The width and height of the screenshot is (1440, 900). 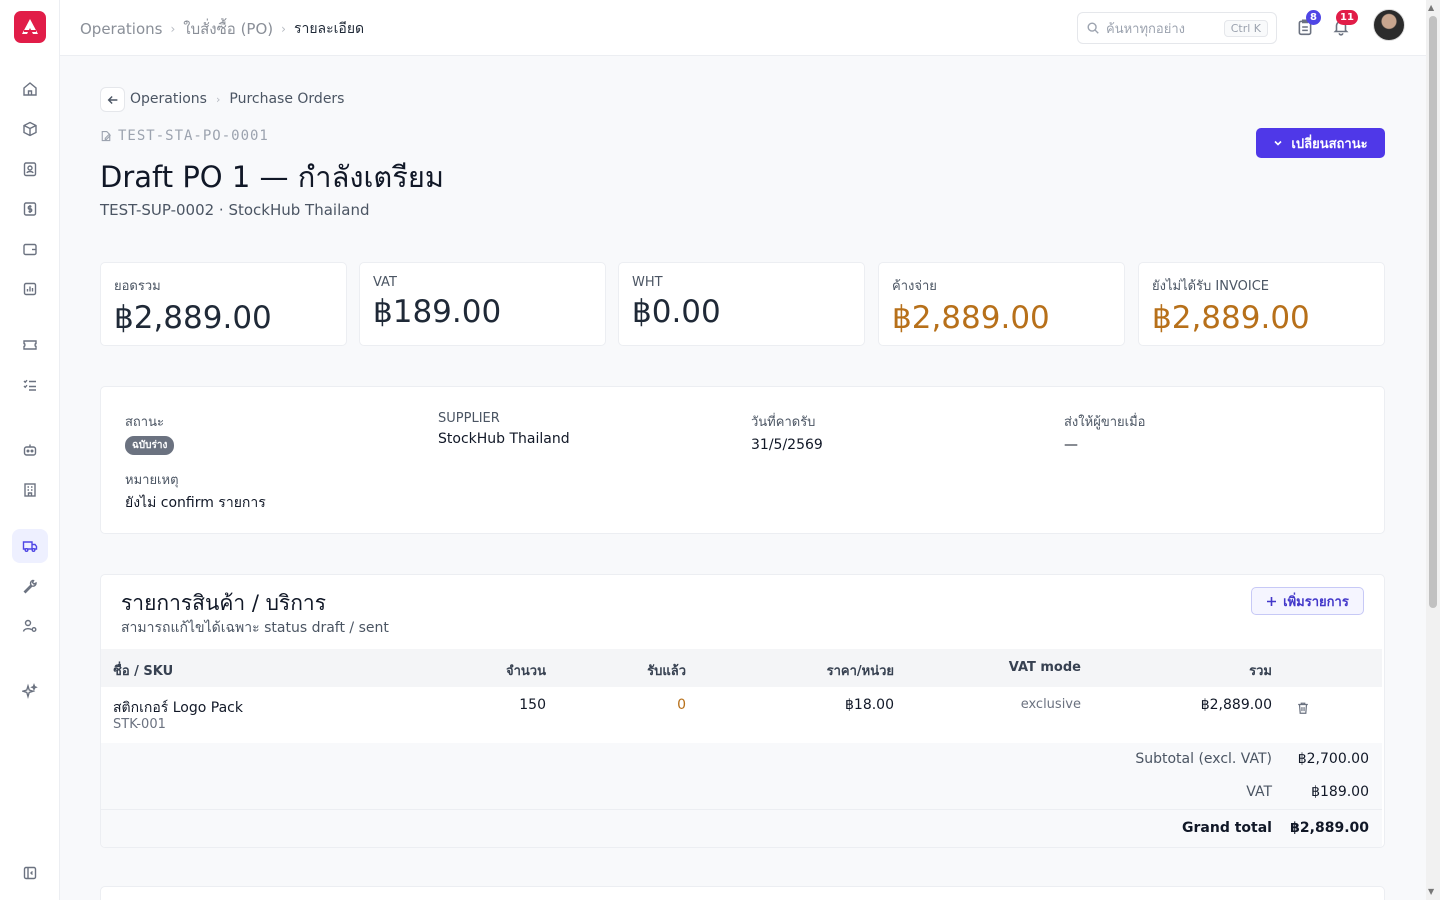 I want to click on item-name: สติกเกอร์ Logo Pack, so click(x=178, y=708).